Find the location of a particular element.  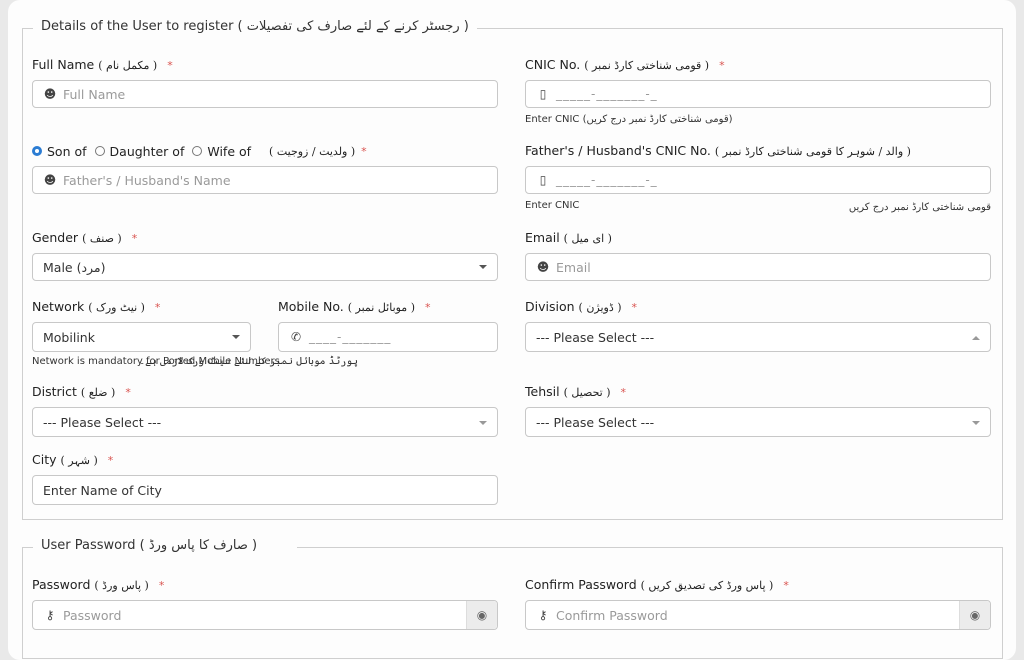

chevron-up-icon is located at coordinates (976, 338).